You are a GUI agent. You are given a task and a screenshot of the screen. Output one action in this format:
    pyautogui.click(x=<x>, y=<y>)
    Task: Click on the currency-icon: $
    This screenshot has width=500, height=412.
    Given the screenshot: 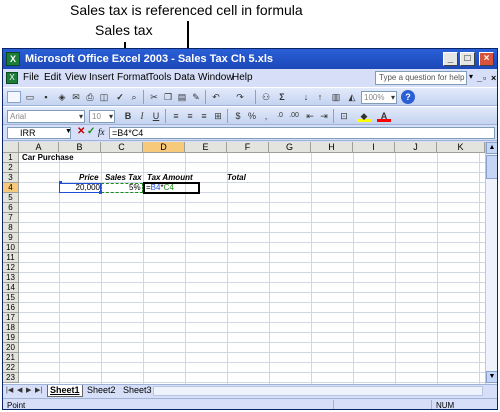 What is the action you would take?
    pyautogui.click(x=238, y=116)
    